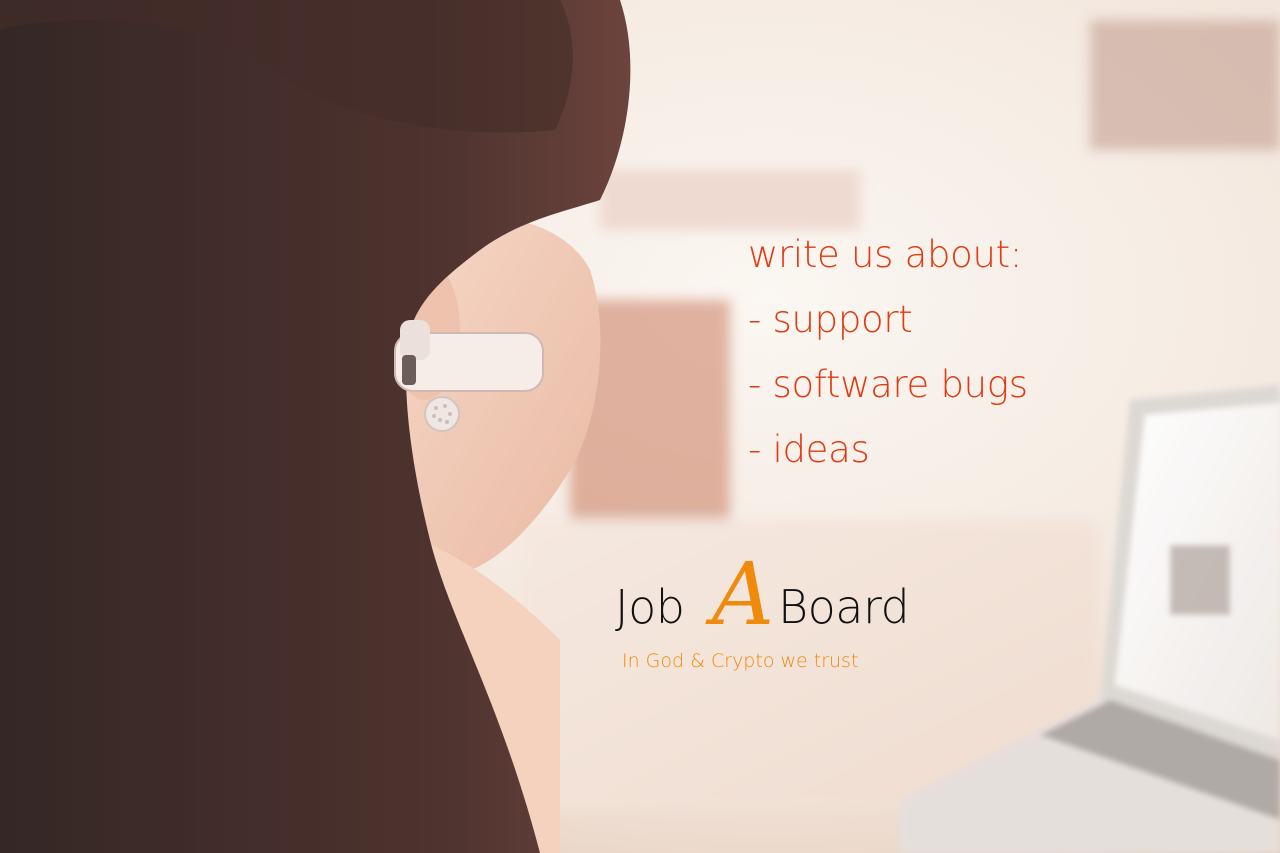  I want to click on logo-letter-a: A, so click(743, 595).